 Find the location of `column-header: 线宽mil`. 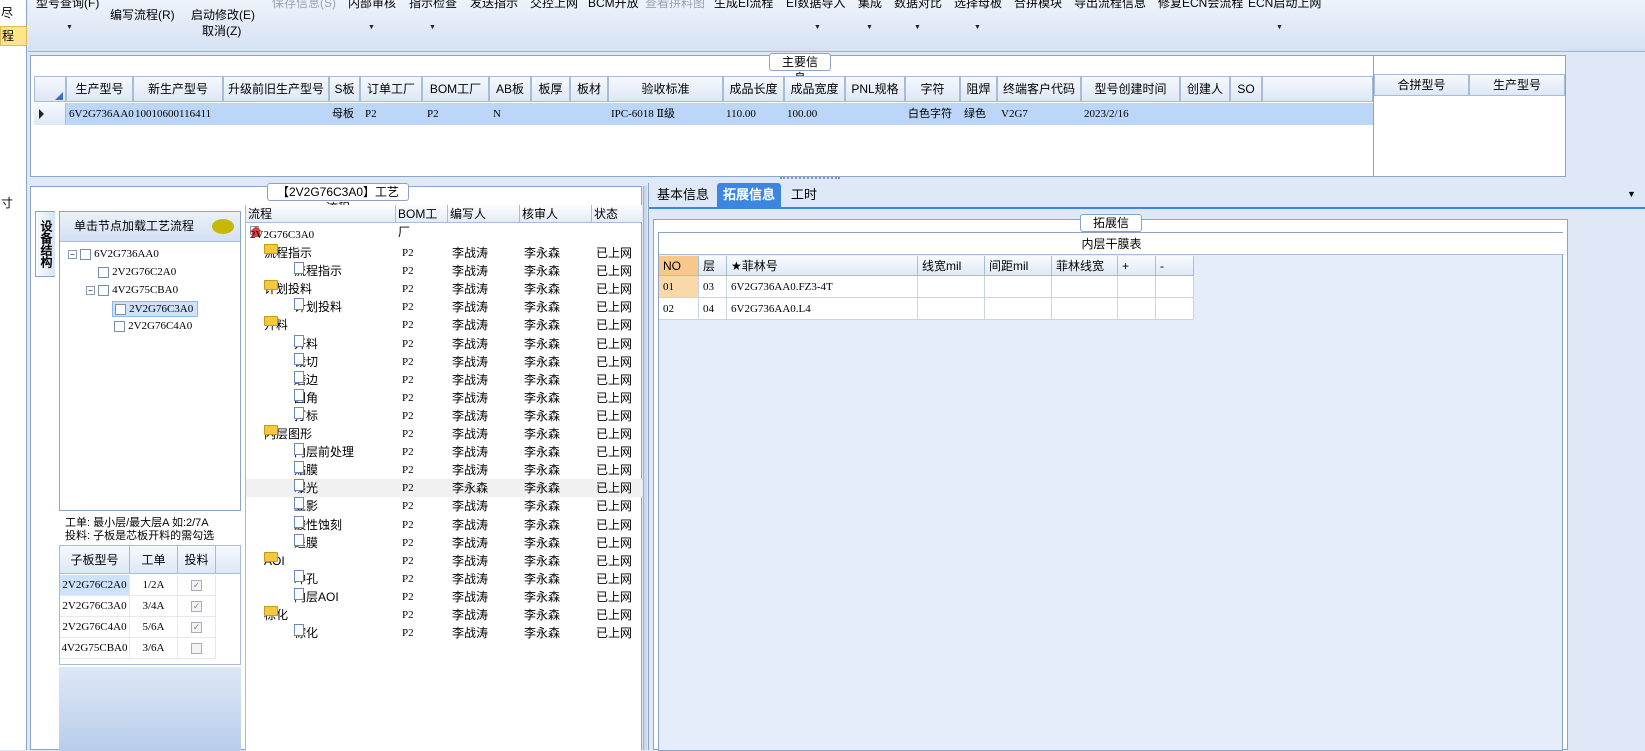

column-header: 线宽mil is located at coordinates (951, 266).